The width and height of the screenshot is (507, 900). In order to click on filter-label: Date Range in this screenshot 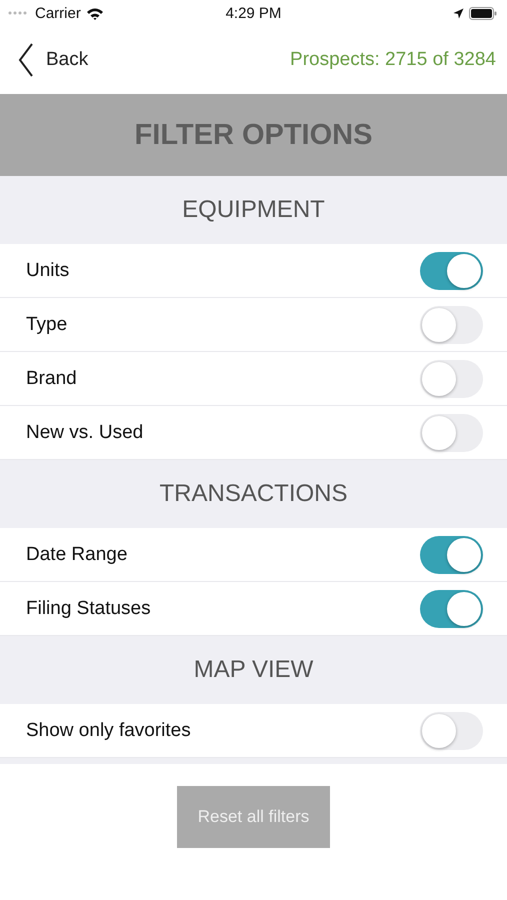, I will do `click(77, 555)`.